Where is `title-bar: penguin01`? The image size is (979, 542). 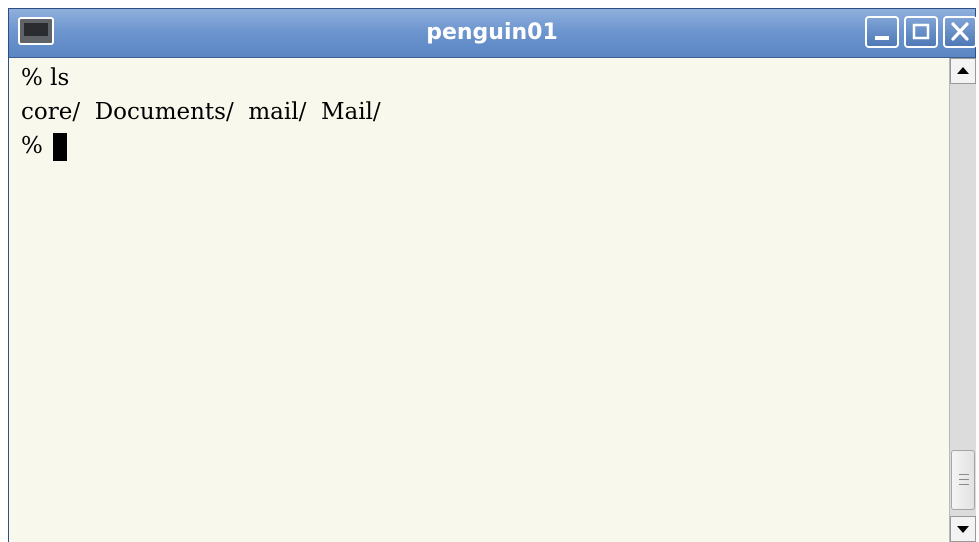
title-bar: penguin01 is located at coordinates (493, 33).